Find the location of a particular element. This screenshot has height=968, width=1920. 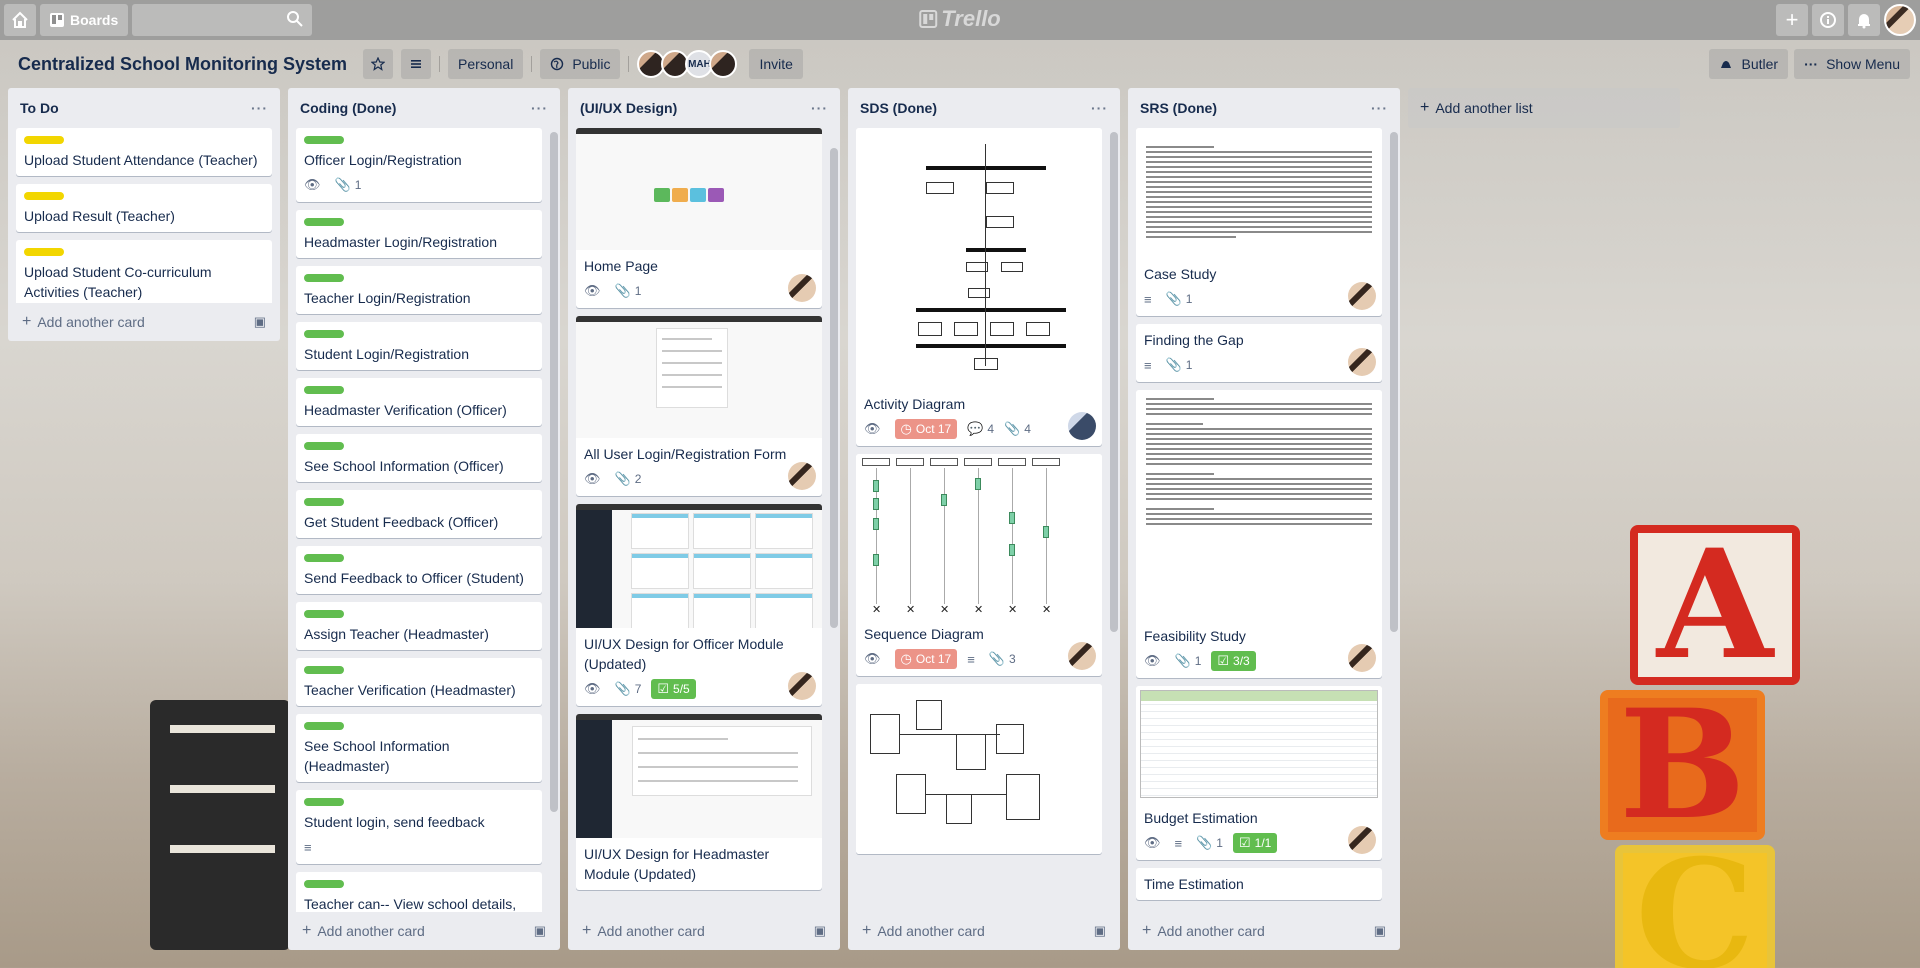

card: Student Login/Registration is located at coordinates (419, 346).